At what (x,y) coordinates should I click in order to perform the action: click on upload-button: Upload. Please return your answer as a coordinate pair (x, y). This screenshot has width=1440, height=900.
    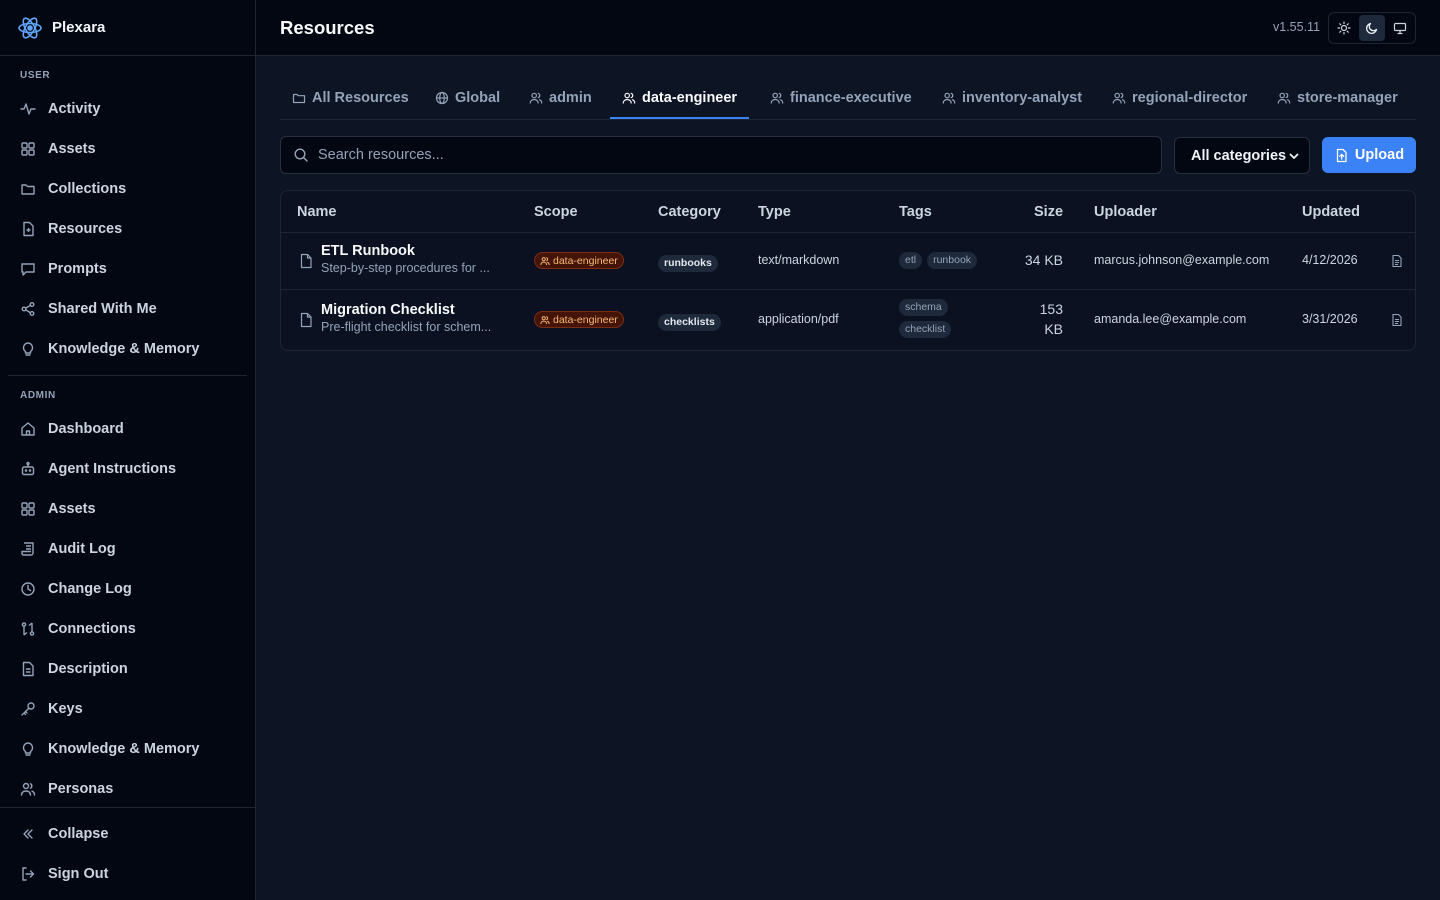
    Looking at the image, I should click on (1369, 155).